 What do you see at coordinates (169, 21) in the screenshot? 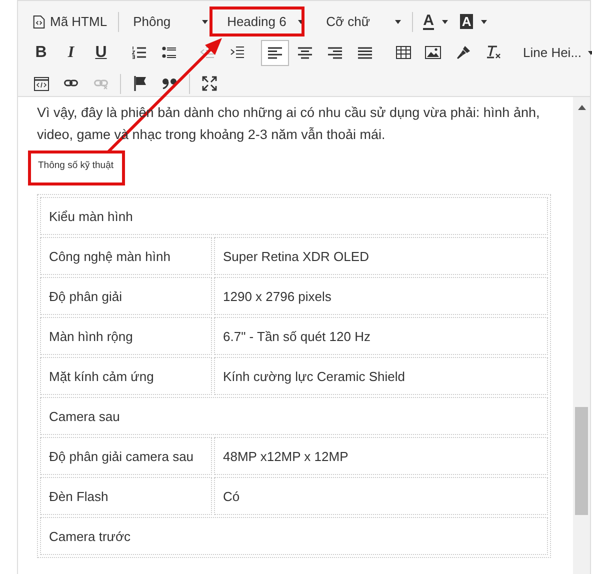
I see `font-dropdown: Phông` at bounding box center [169, 21].